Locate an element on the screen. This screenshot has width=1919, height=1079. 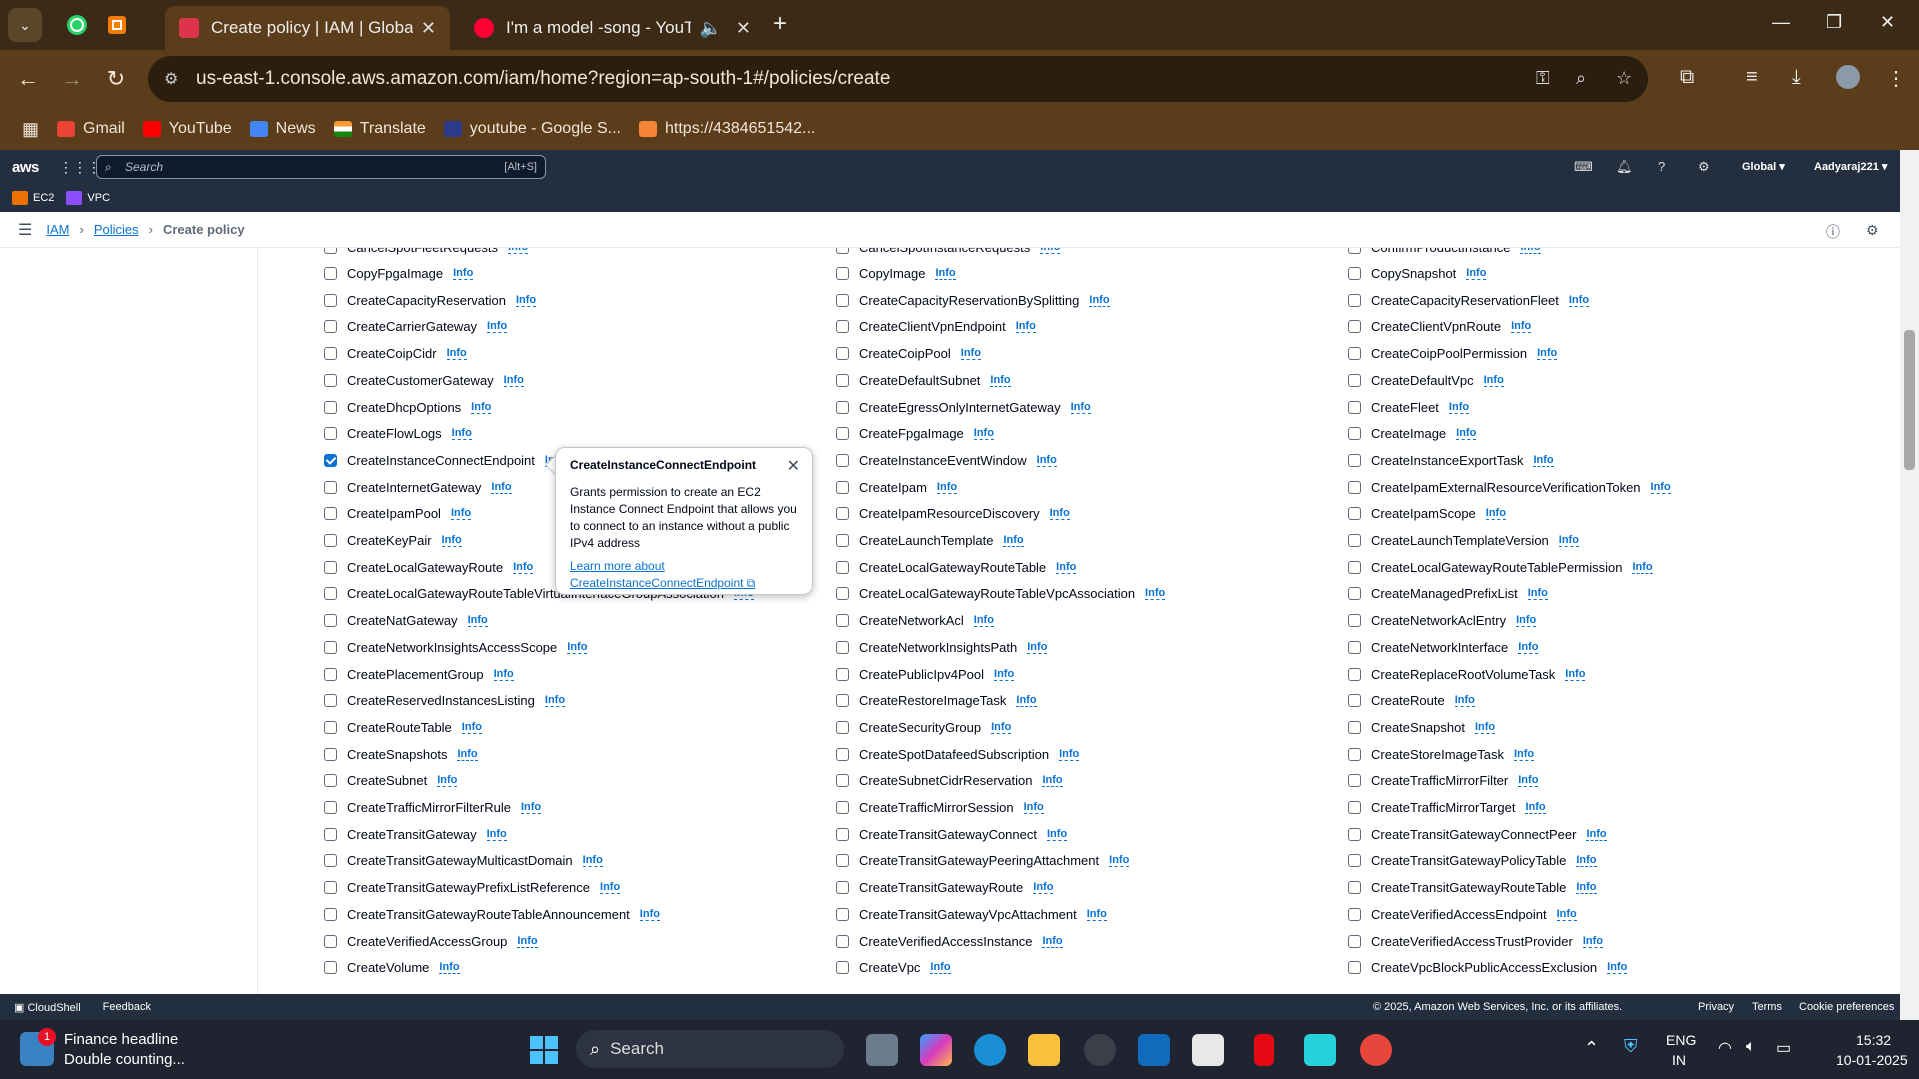
bookmark-news: News is located at coordinates (282, 129).